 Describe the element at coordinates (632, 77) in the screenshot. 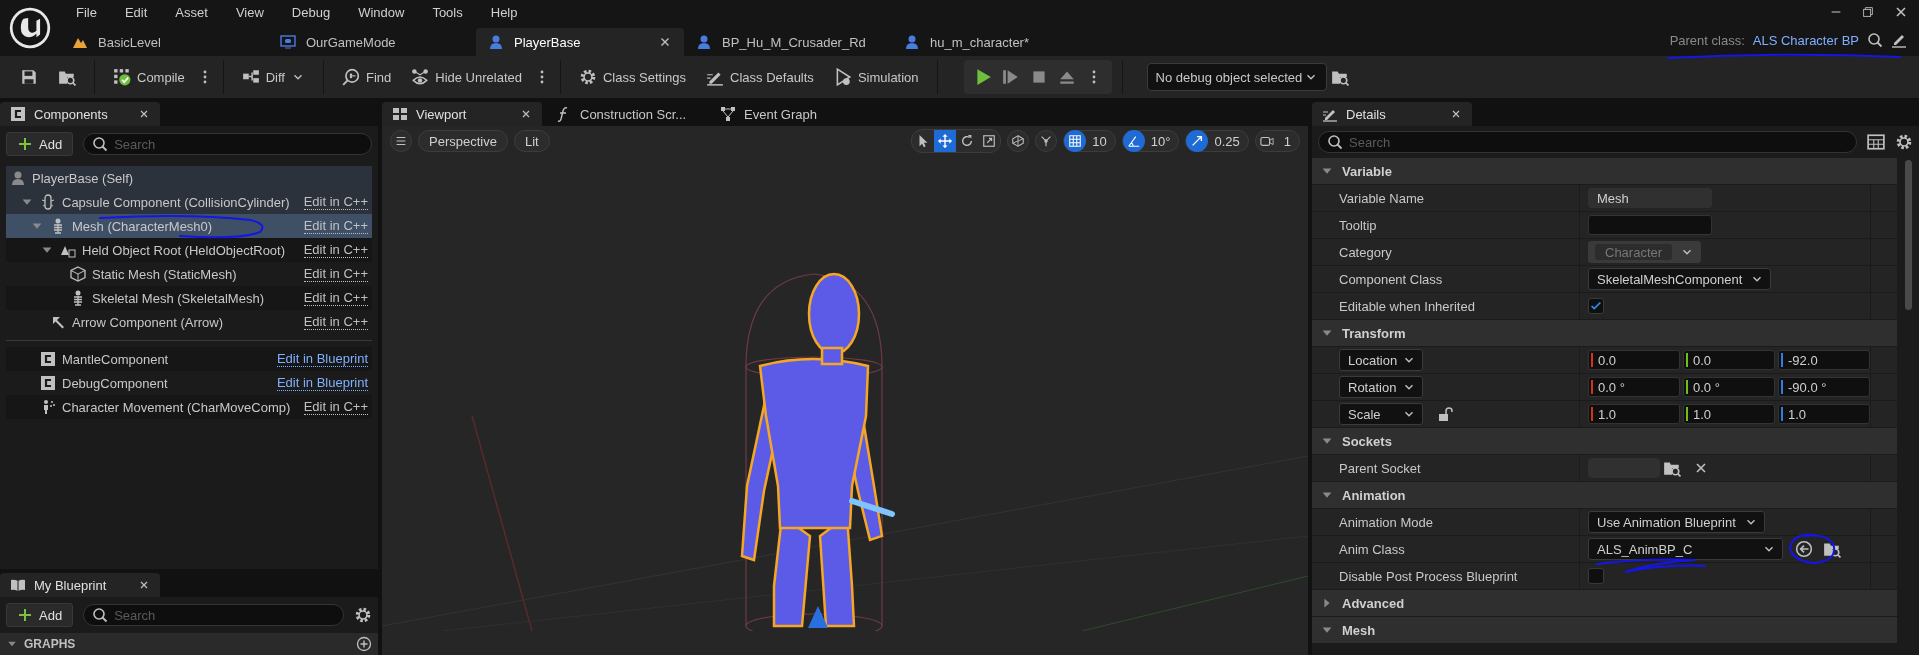

I see `toolbar-button: Class Settings` at that location.